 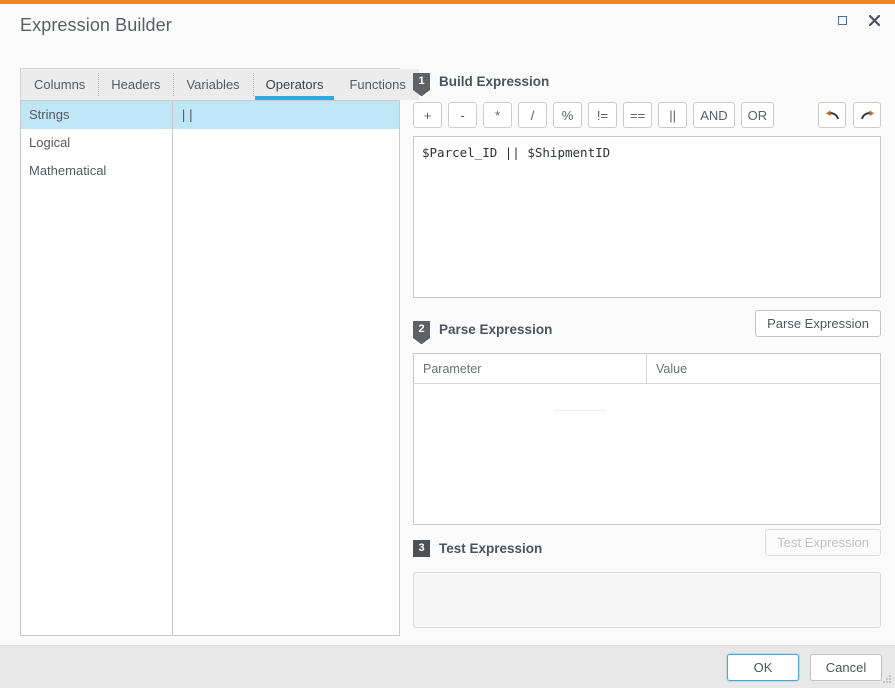 I want to click on maximize-button, so click(x=842, y=20).